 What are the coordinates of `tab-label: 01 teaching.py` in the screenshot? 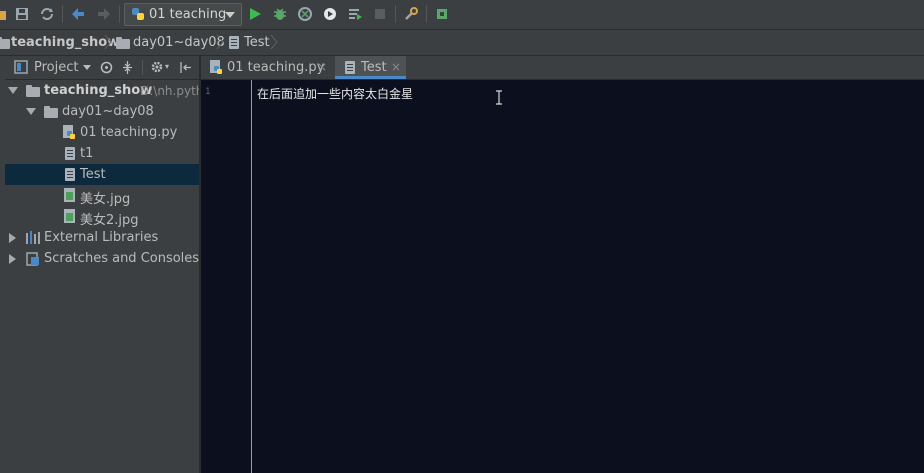 It's located at (276, 67).